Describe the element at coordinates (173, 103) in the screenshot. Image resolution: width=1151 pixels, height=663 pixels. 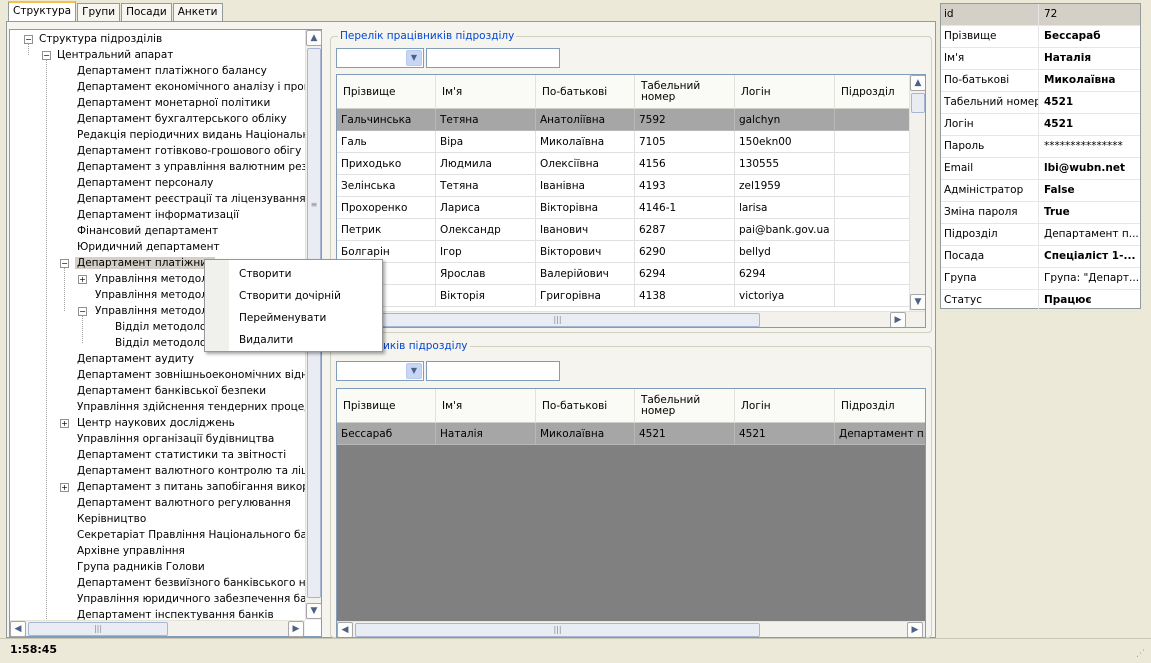
I see `tree-node: Департамент монетарної політики` at that location.